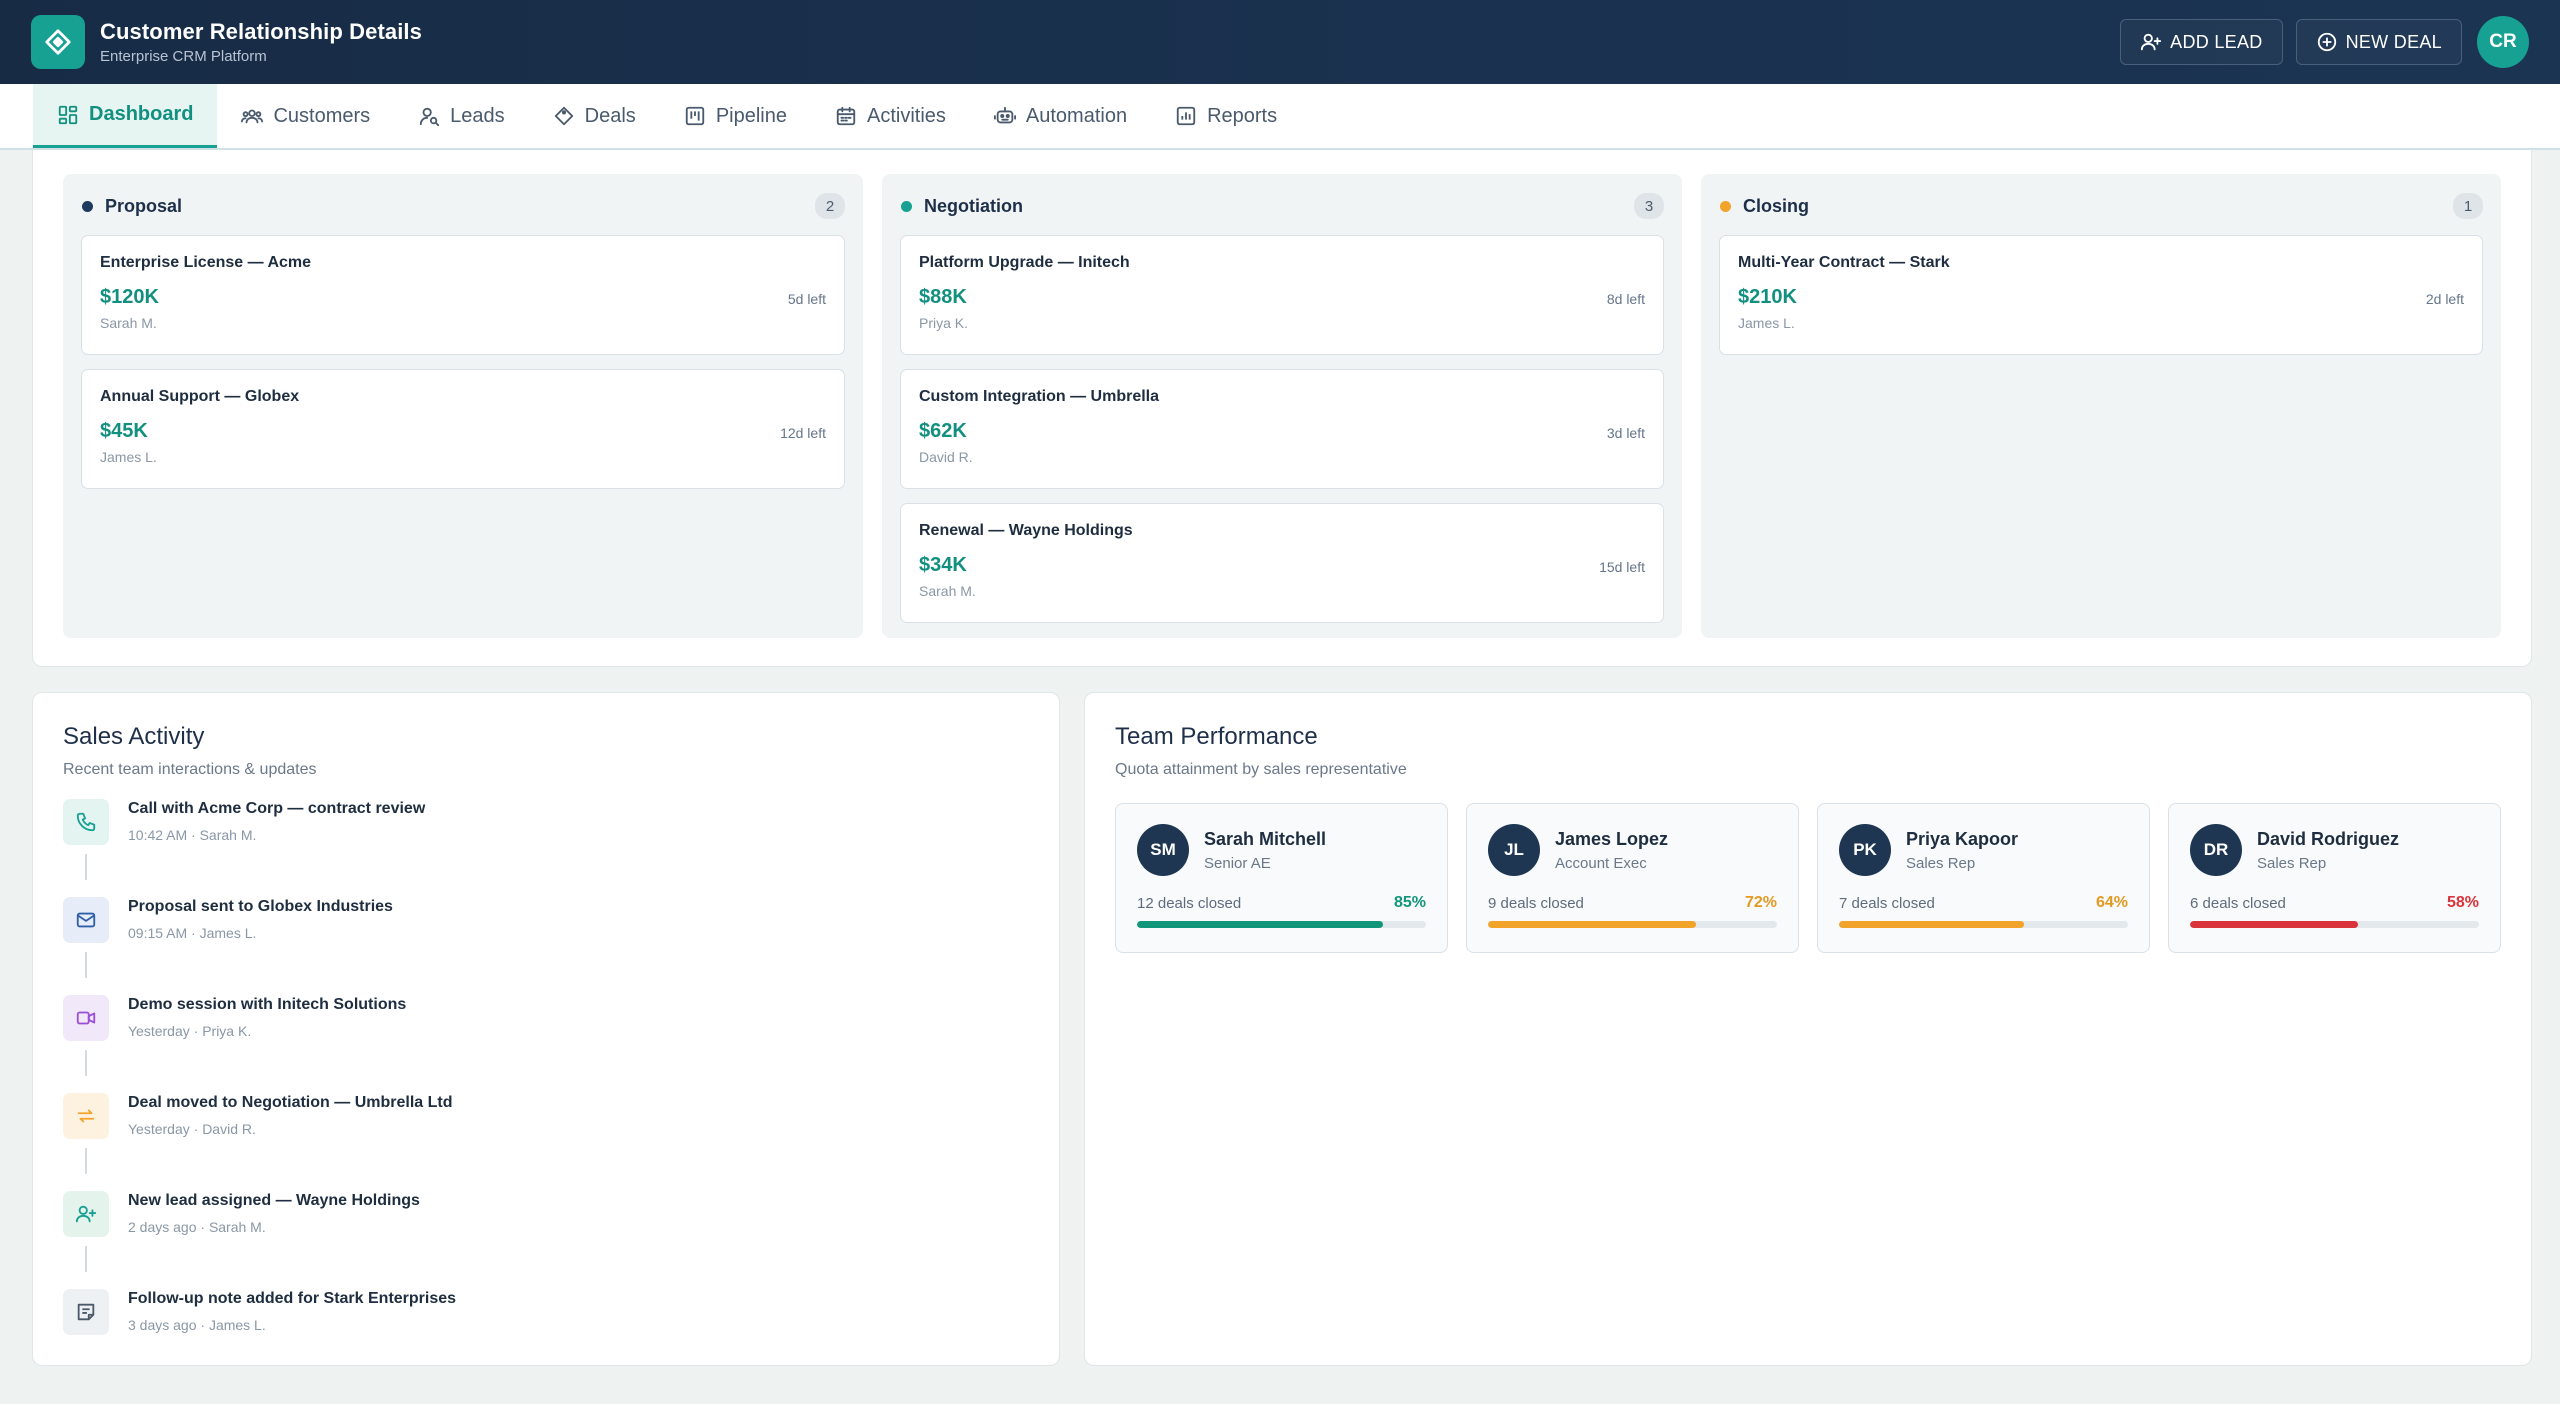 This screenshot has height=1404, width=2560. What do you see at coordinates (2111, 902) in the screenshot?
I see `quota-percent: 64%` at bounding box center [2111, 902].